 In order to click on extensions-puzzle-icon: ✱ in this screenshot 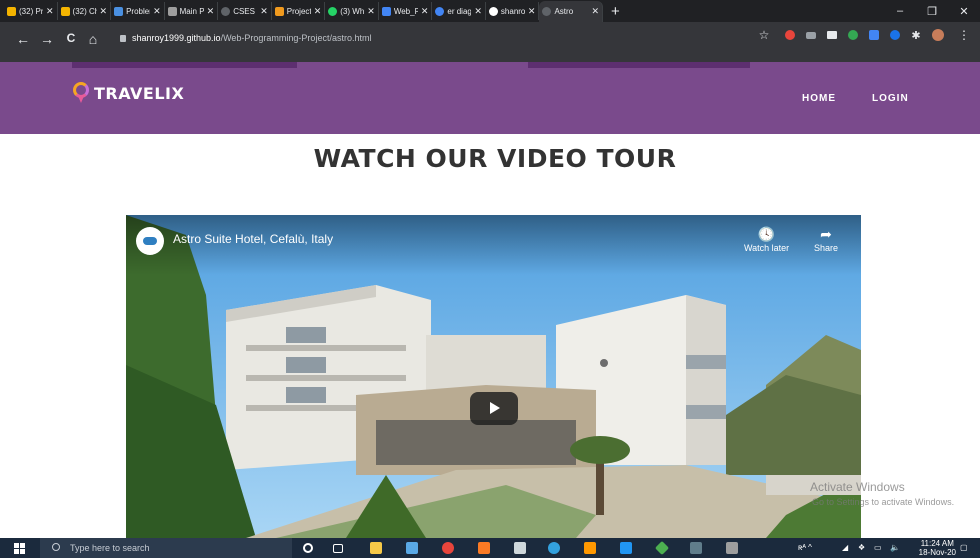, I will do `click(916, 35)`.